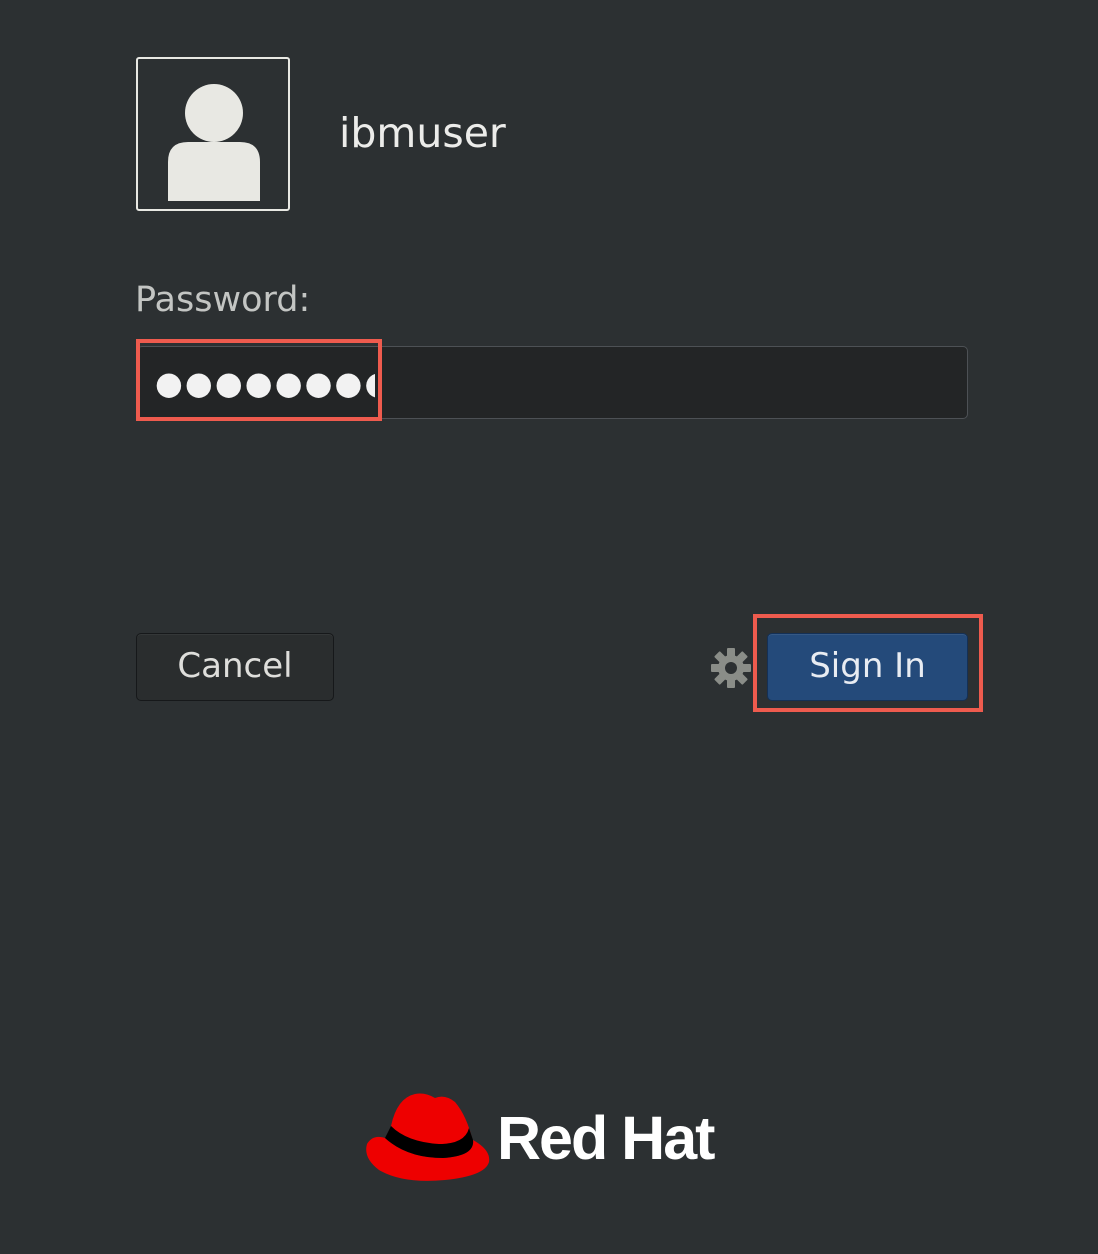 The width and height of the screenshot is (1098, 1254). What do you see at coordinates (606, 1138) in the screenshot?
I see `red-hat-logo-text: Red Hat` at bounding box center [606, 1138].